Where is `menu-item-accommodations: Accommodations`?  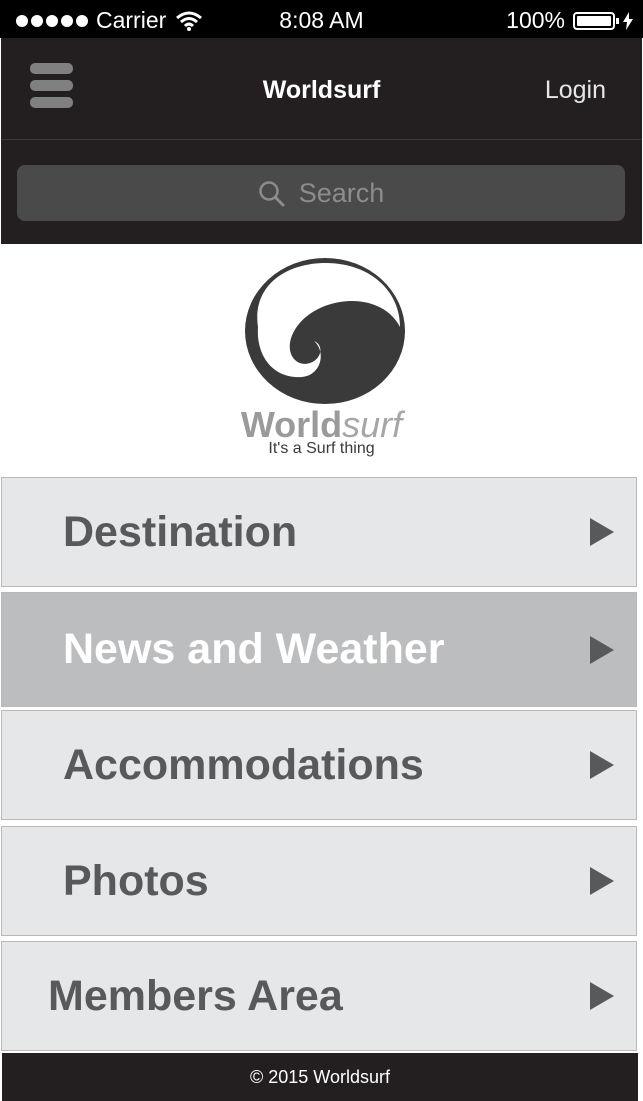
menu-item-accommodations: Accommodations is located at coordinates (319, 765).